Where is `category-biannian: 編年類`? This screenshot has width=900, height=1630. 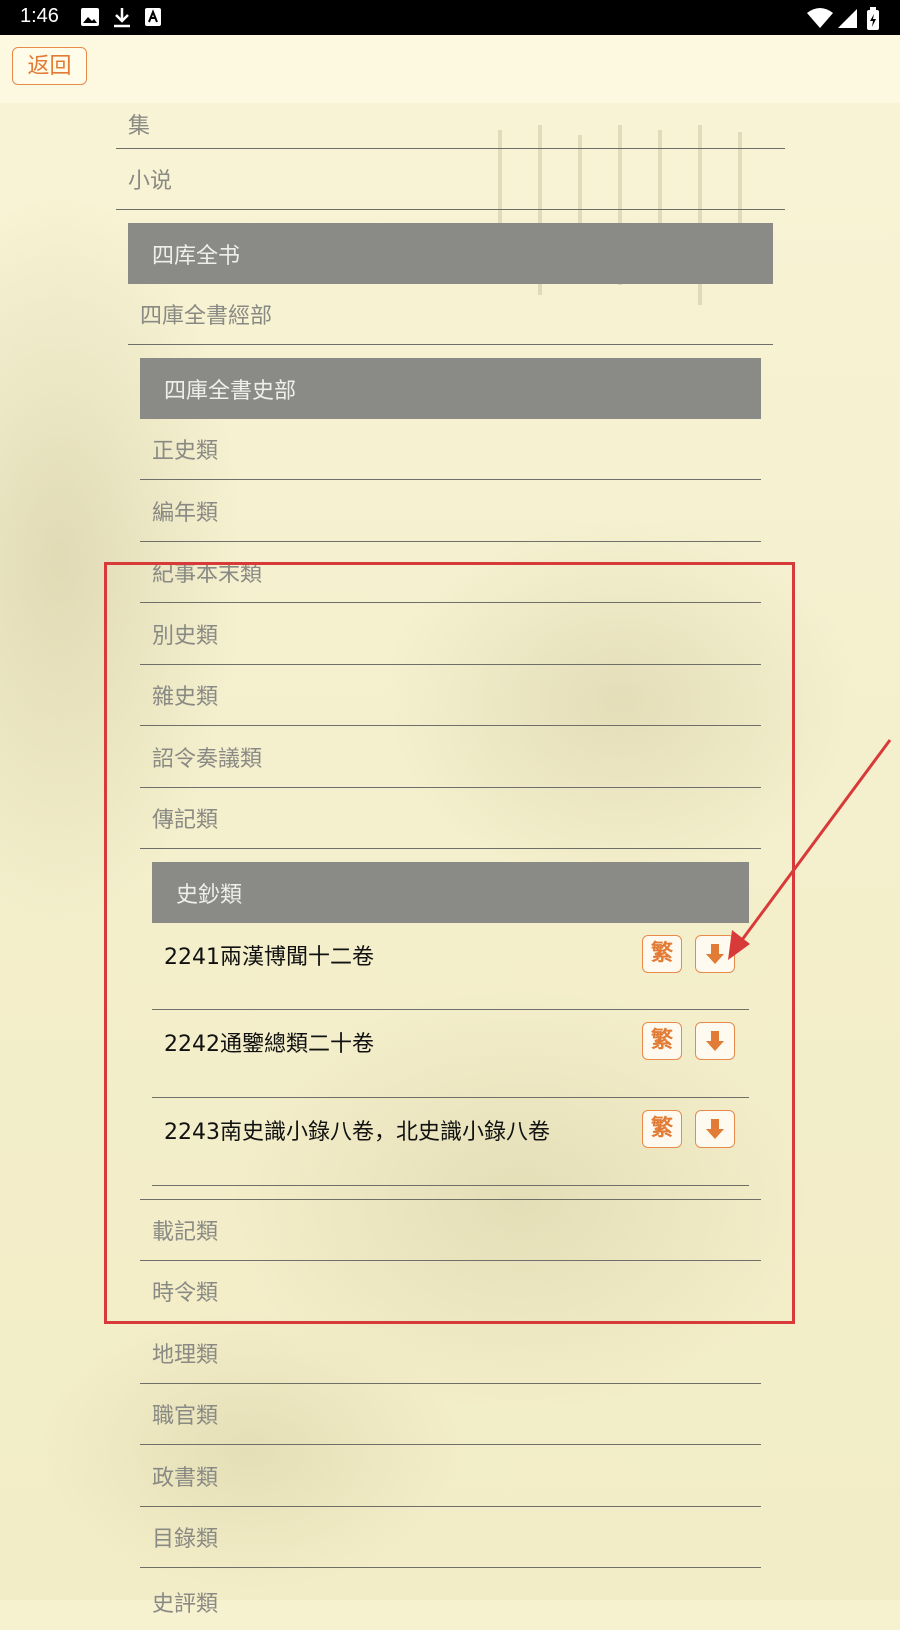
category-biannian: 編年類 is located at coordinates (450, 511).